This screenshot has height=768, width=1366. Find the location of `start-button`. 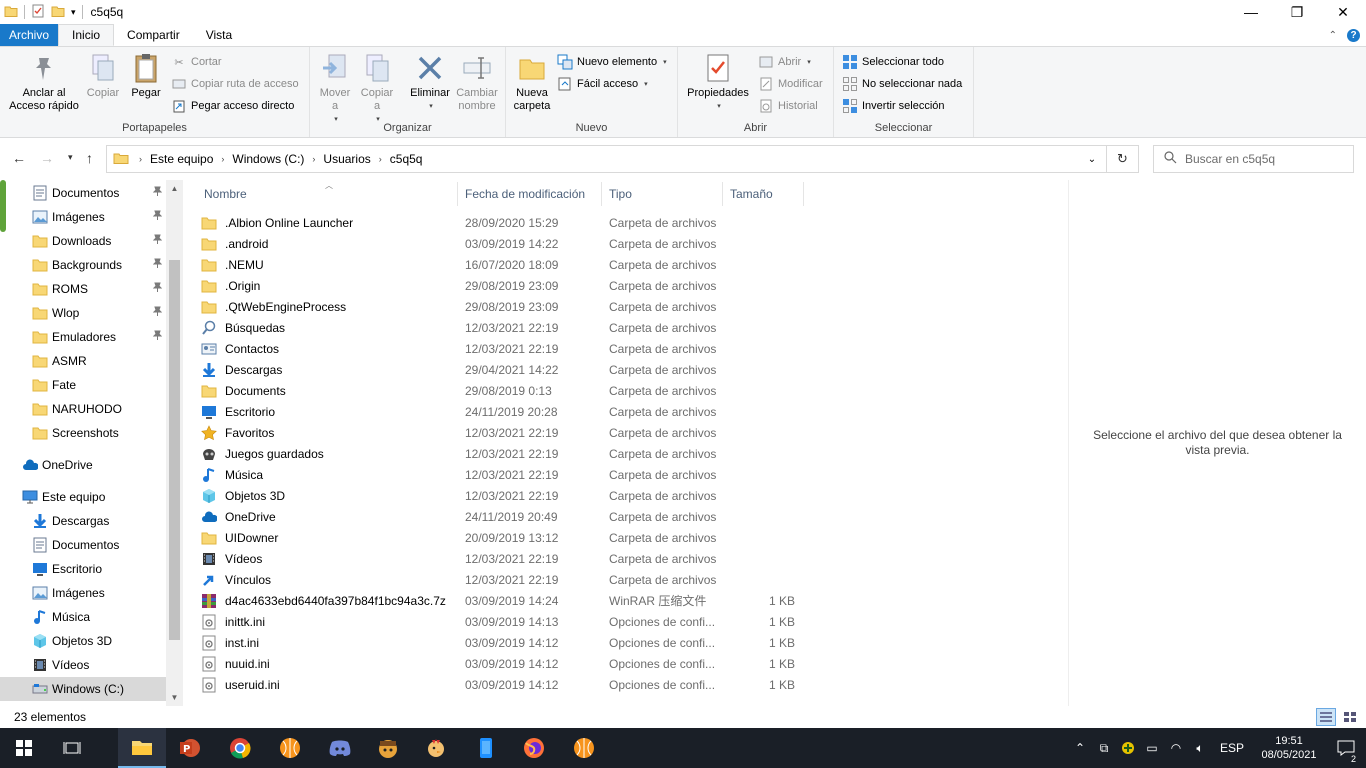

start-button is located at coordinates (24, 748).